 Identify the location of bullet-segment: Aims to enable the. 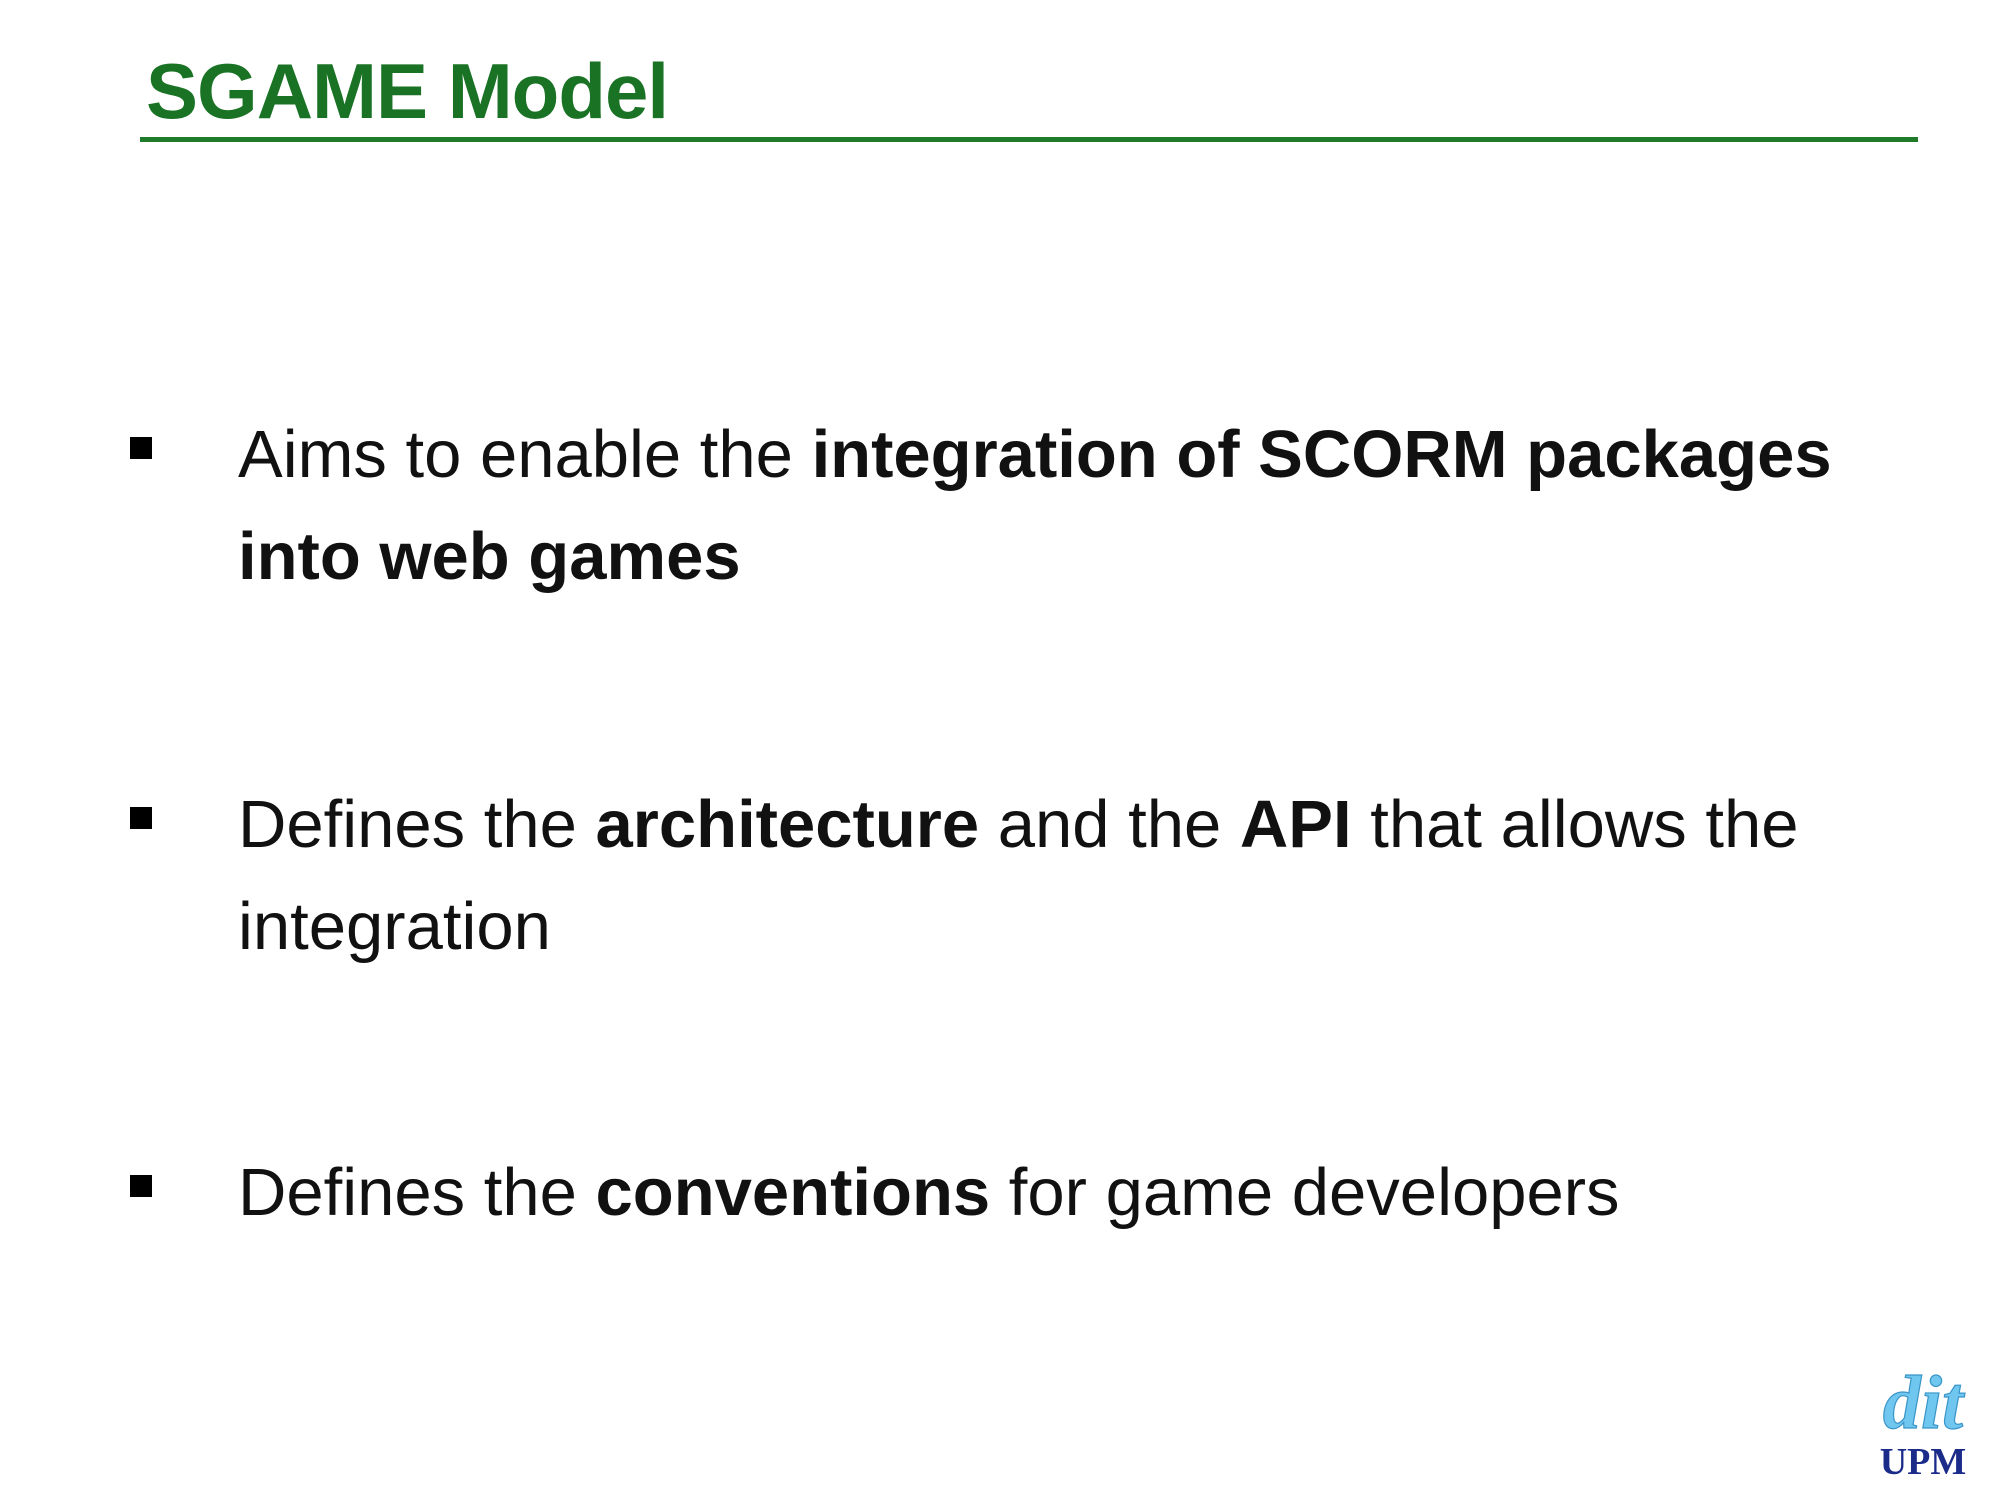
(525, 454).